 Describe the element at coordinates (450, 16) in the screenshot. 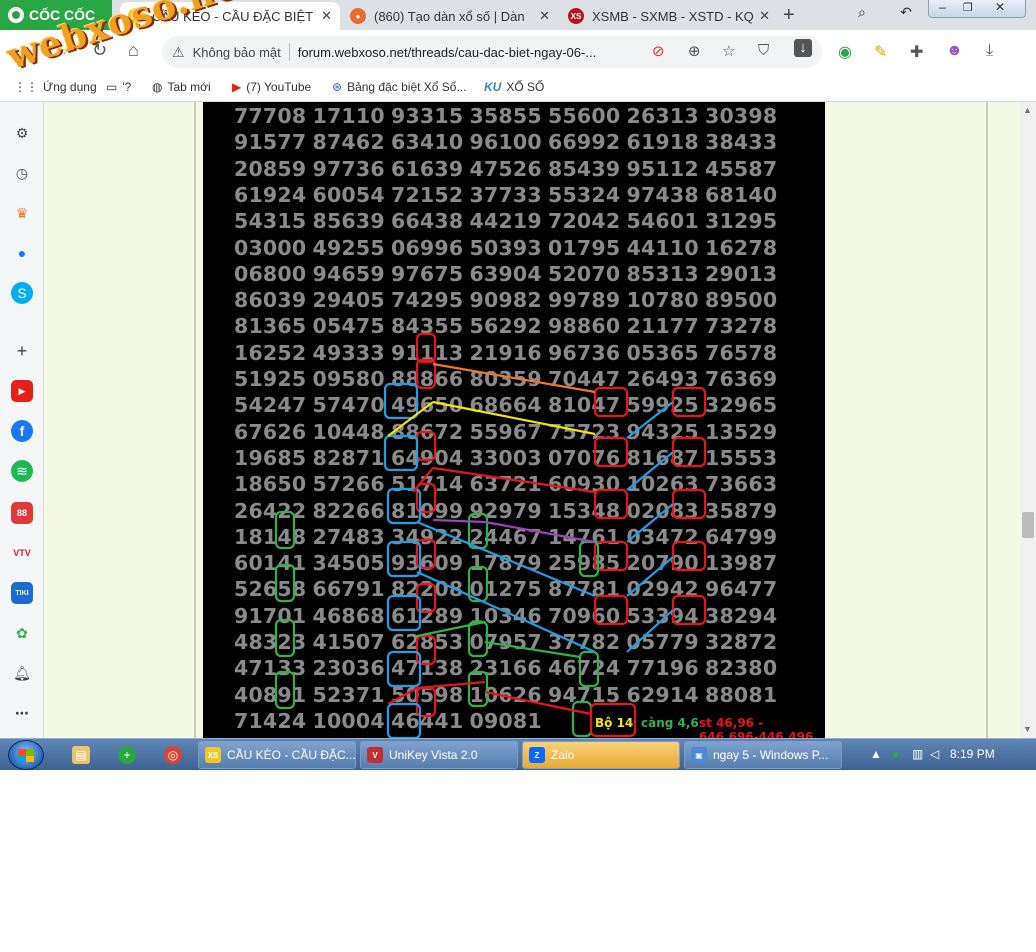

I see `tab-tao-dan: ● (860) Tạo dàn xổ số | Dàn ✕` at that location.